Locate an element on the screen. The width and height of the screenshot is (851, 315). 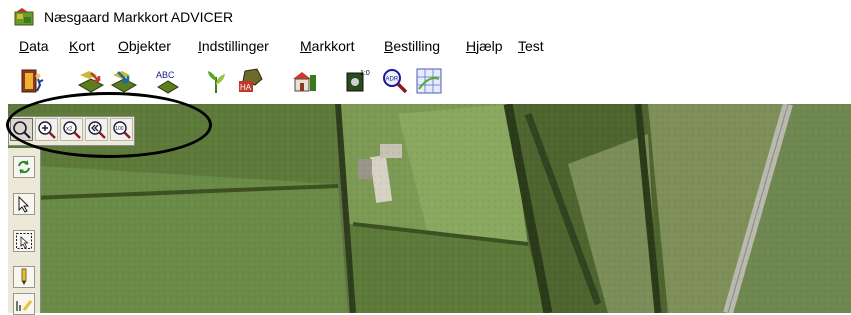
exit-door-icon is located at coordinates (32, 81).